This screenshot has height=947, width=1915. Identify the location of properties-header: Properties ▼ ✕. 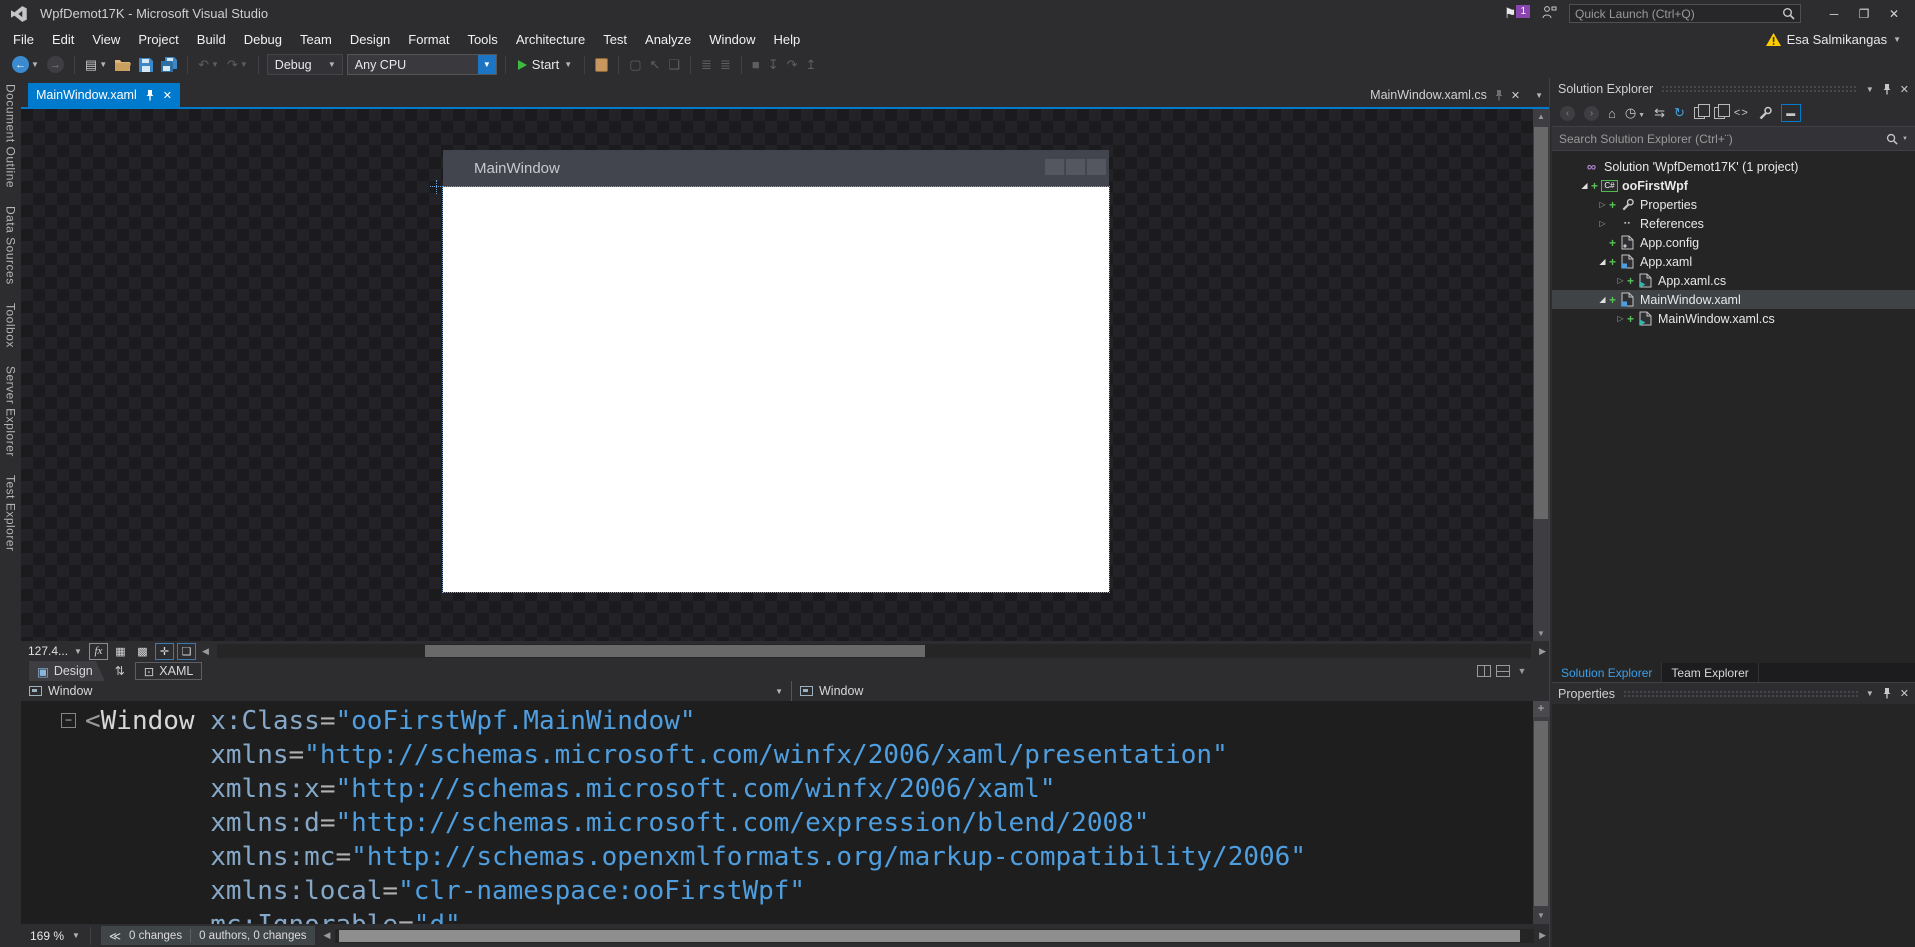
(1733, 693).